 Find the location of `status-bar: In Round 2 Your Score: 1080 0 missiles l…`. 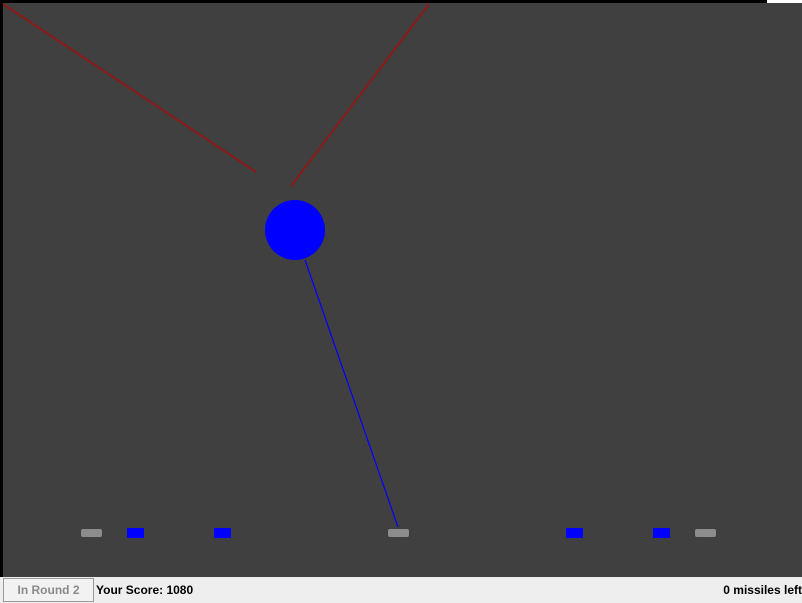

status-bar: In Round 2 Your Score: 1080 0 missiles l… is located at coordinates (401, 590).